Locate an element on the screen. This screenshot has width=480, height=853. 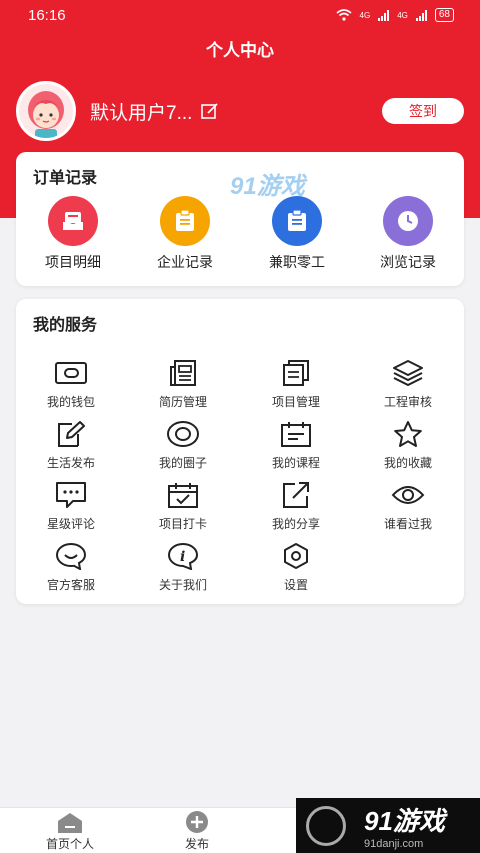
order-records-title: 订单记录 is located at coordinates (65, 178).